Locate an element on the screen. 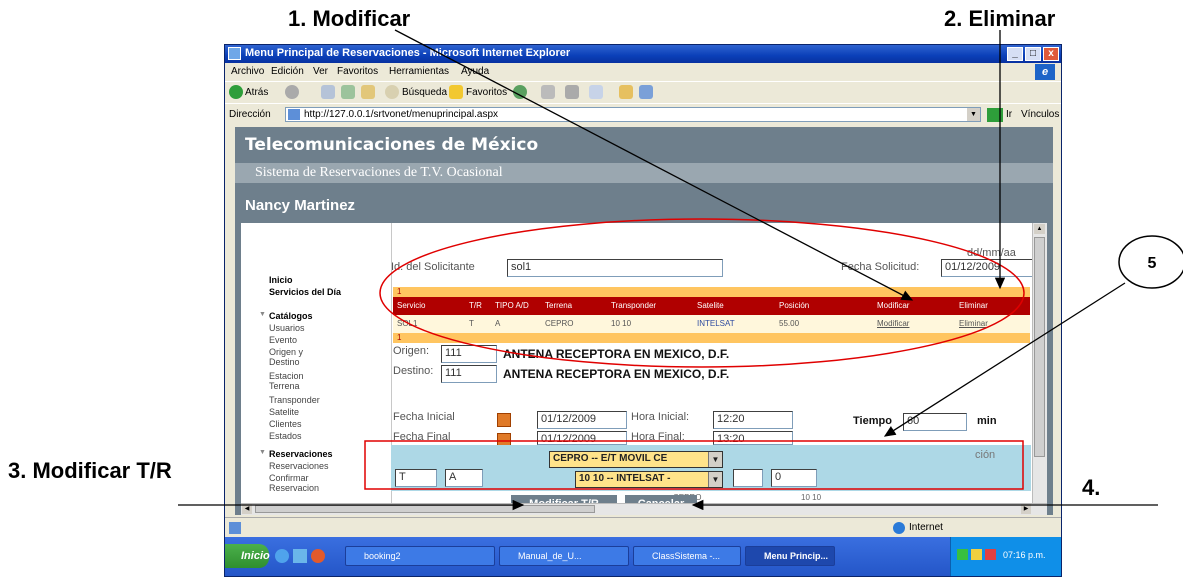 This screenshot has width=1183, height=579. sidebar-item-servicios: Servicios del Día is located at coordinates (308, 292).